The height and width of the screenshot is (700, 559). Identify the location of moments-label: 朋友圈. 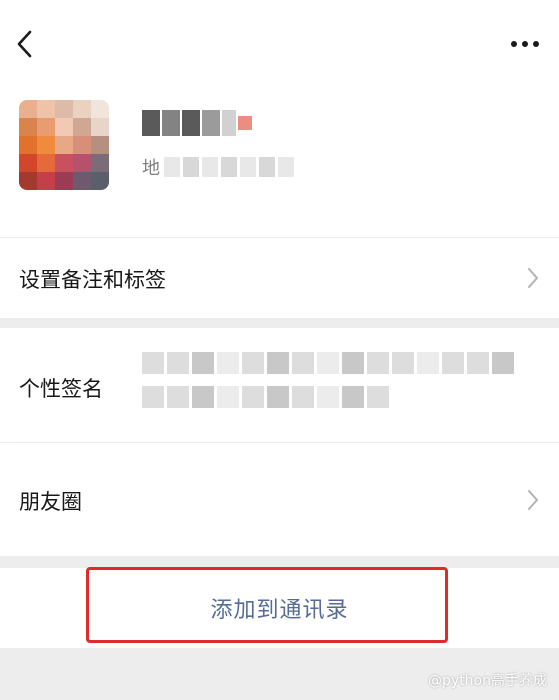
(50, 502).